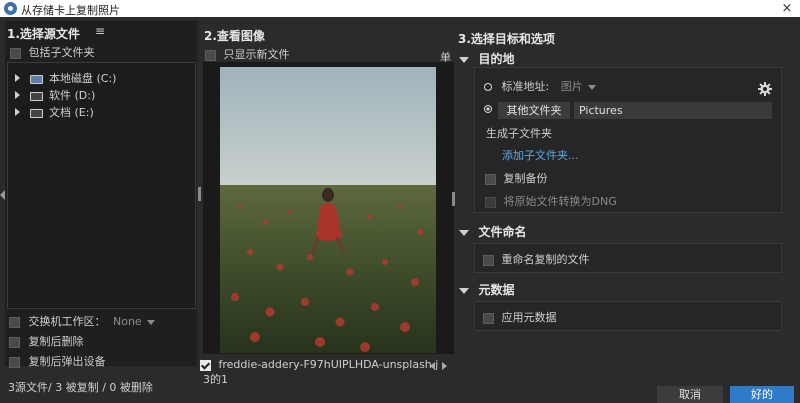 Image resolution: width=800 pixels, height=403 pixels. I want to click on exchange-checkbox, so click(14, 322).